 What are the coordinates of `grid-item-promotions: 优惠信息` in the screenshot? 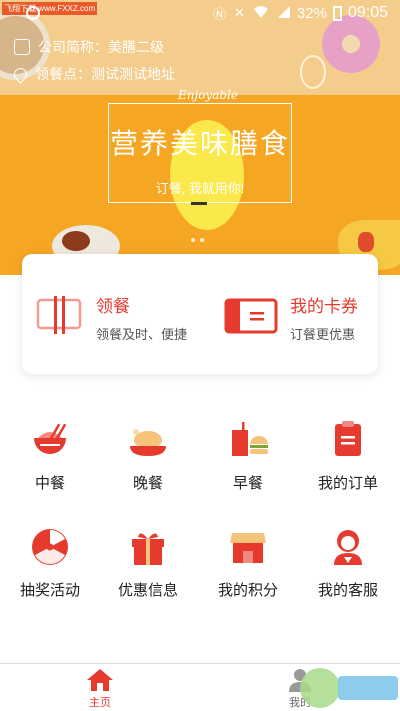 It's located at (148, 577).